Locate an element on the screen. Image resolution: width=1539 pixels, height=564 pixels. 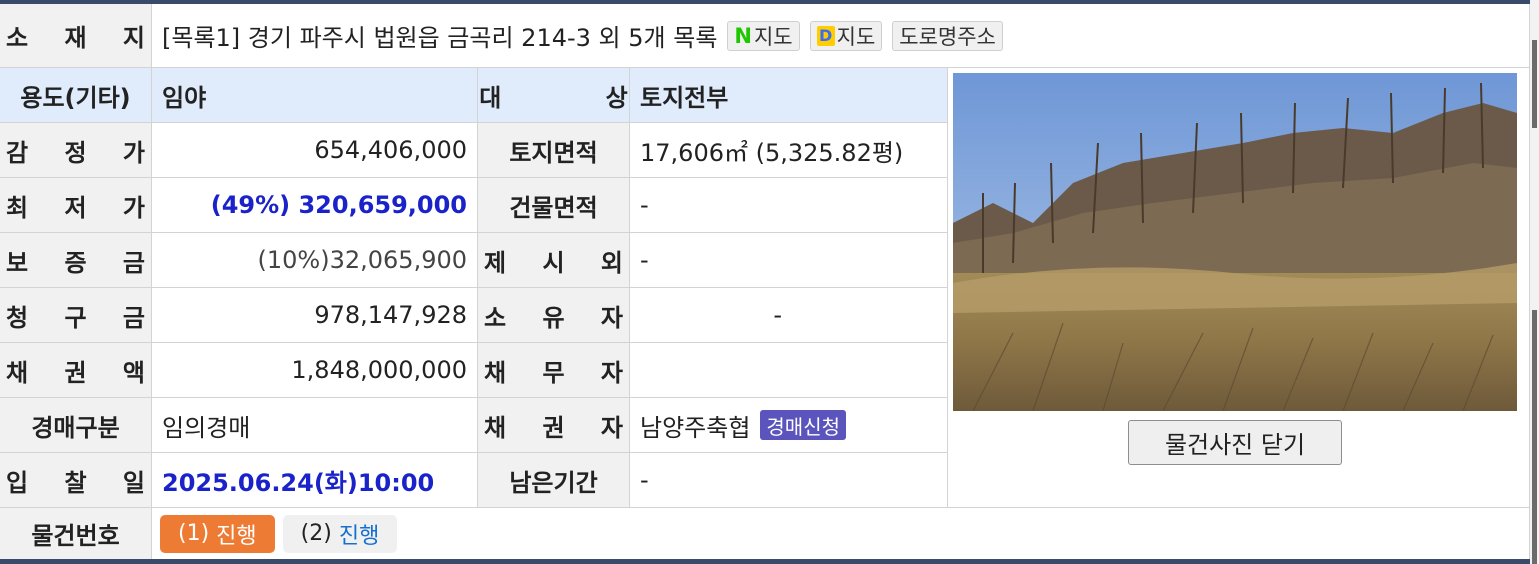
excluded-label: 제 시 외 is located at coordinates (554, 260).